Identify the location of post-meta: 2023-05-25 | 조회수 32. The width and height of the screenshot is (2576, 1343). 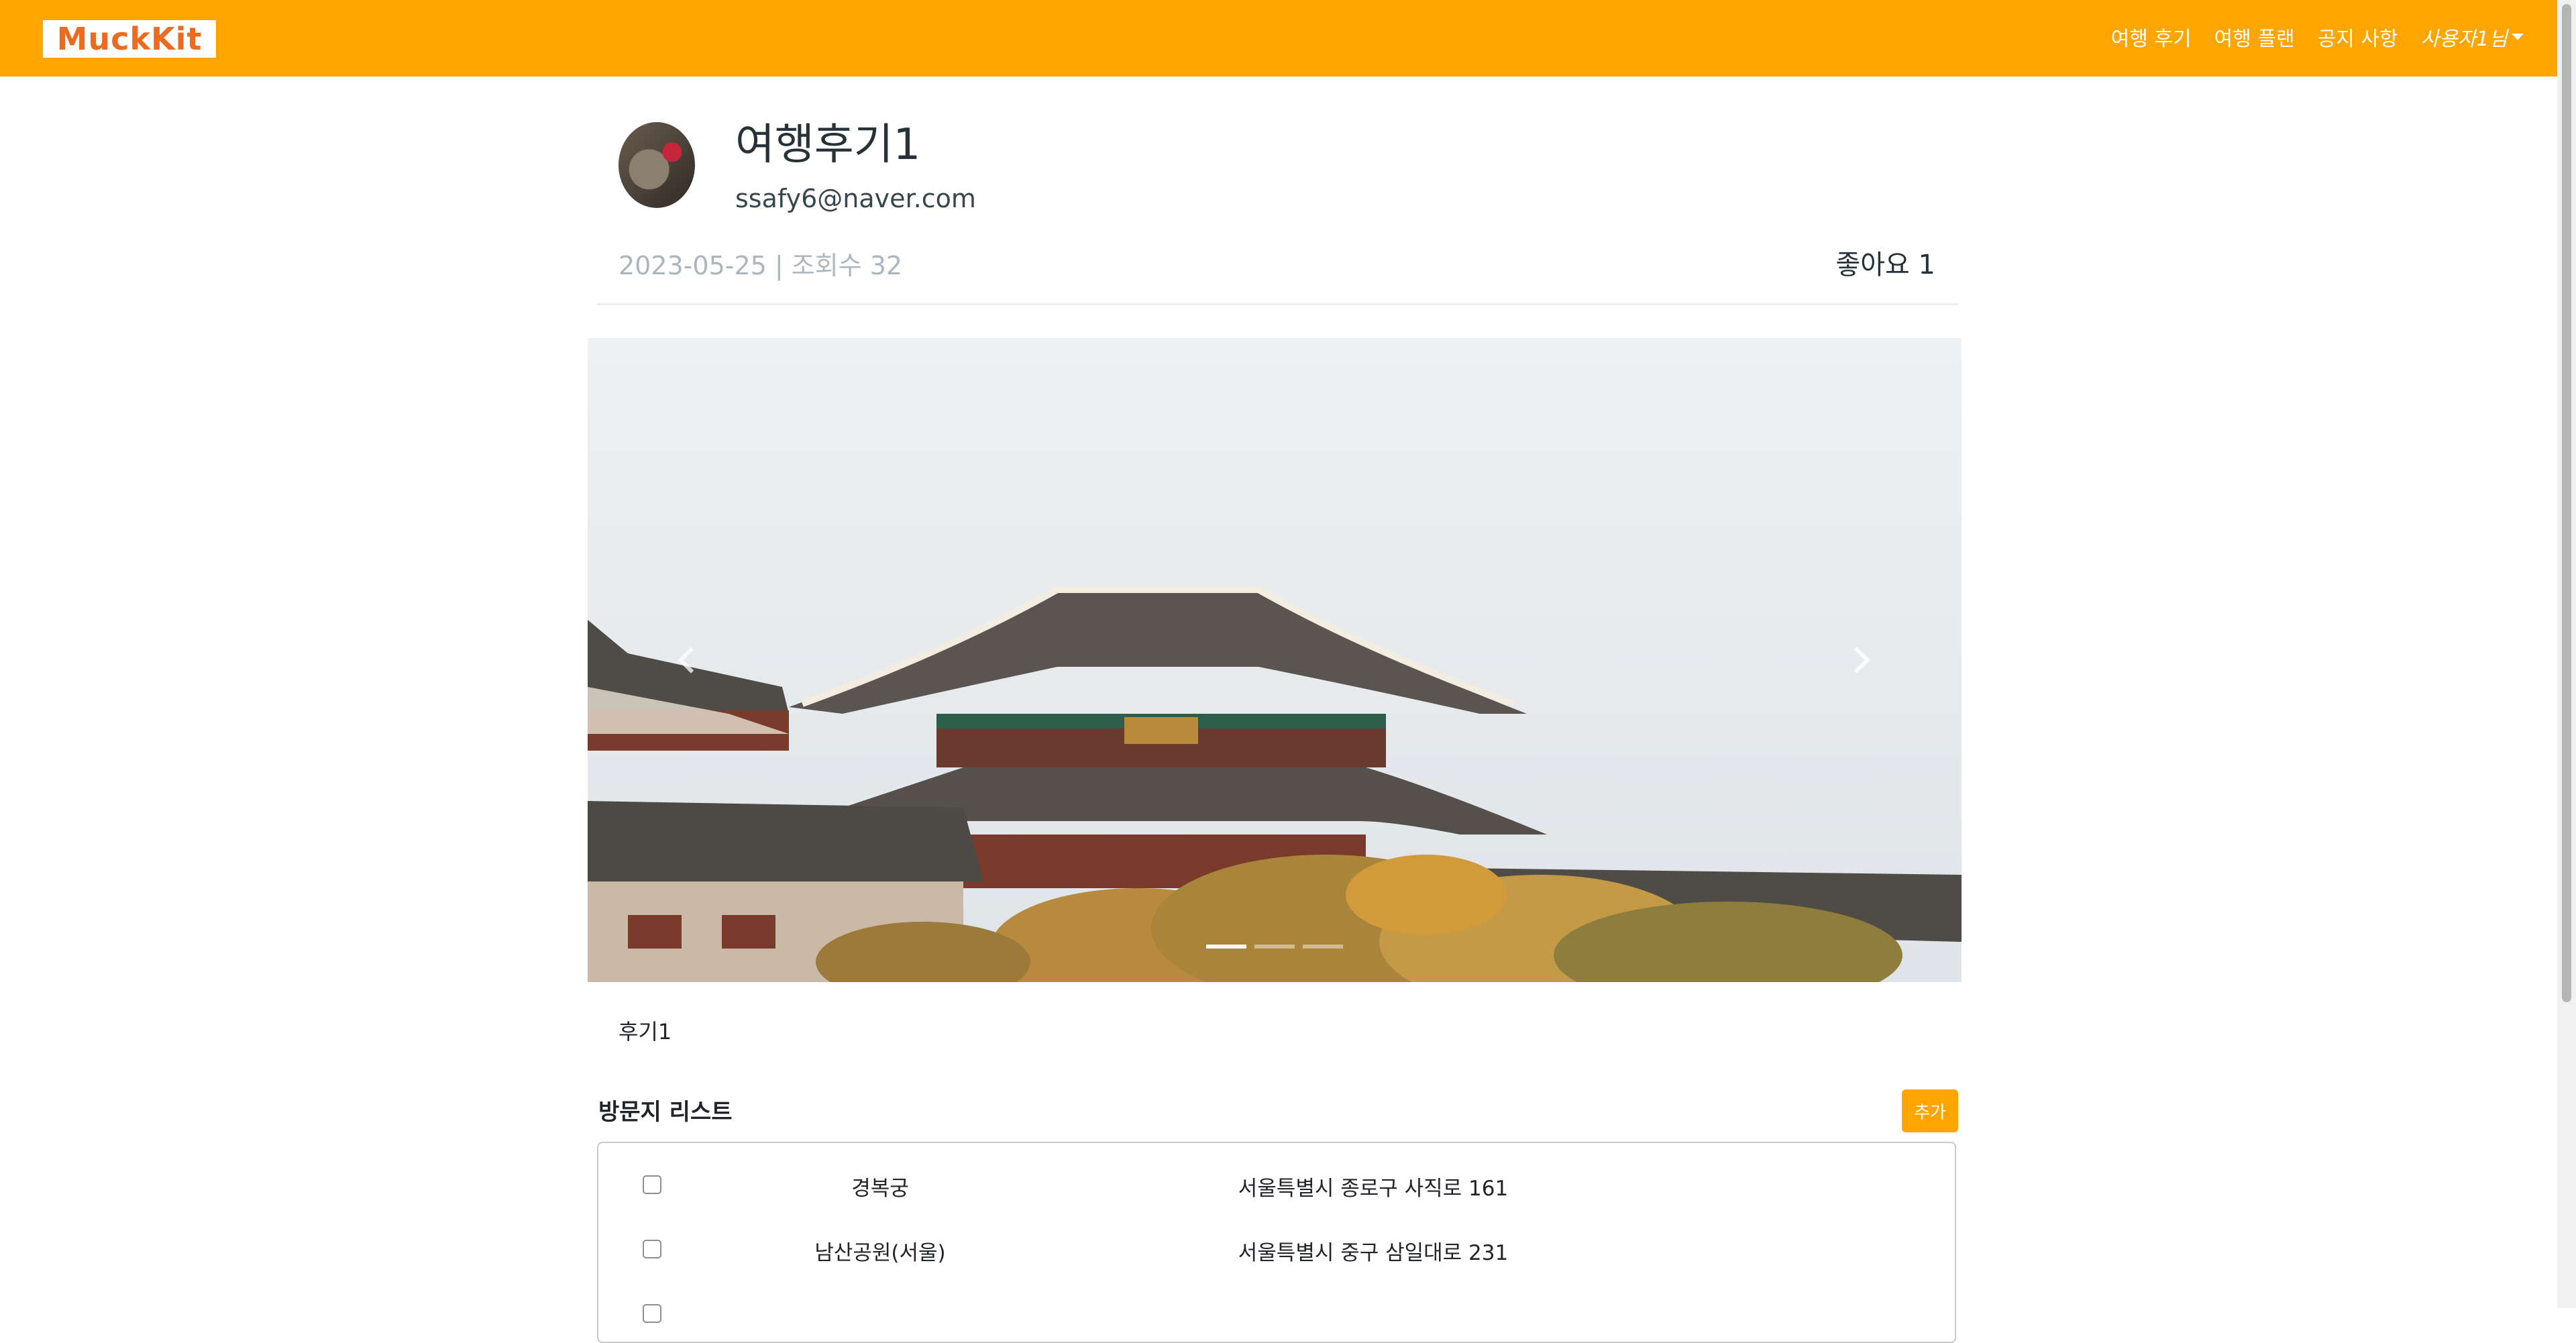
(761, 265).